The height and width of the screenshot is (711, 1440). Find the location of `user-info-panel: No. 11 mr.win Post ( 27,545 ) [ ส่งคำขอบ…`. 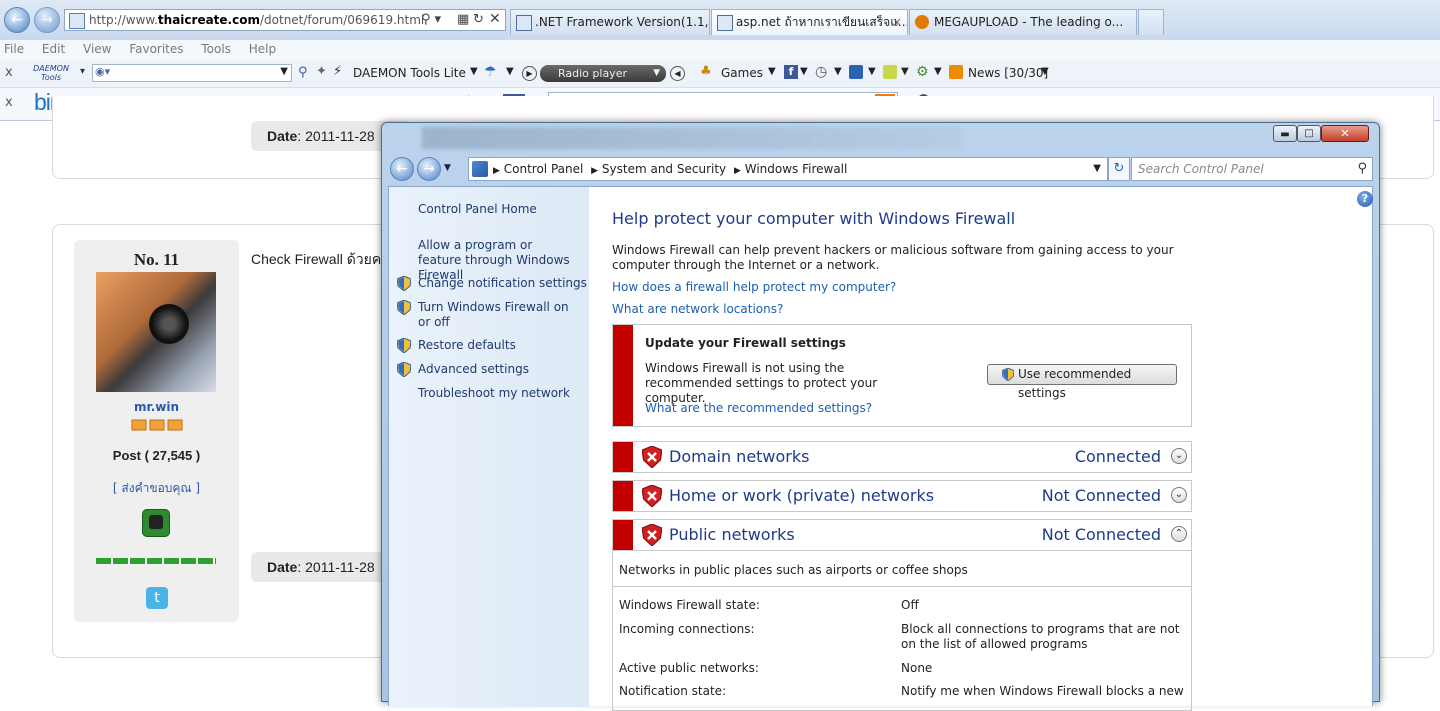

user-info-panel: No. 11 mr.win Post ( 27,545 ) [ ส่งคำขอบ… is located at coordinates (156, 431).